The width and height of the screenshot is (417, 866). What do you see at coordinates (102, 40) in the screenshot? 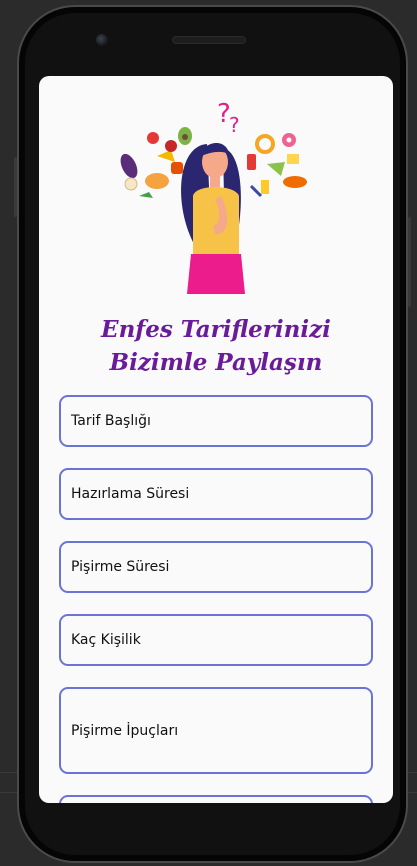
I see `front-camera-icon` at bounding box center [102, 40].